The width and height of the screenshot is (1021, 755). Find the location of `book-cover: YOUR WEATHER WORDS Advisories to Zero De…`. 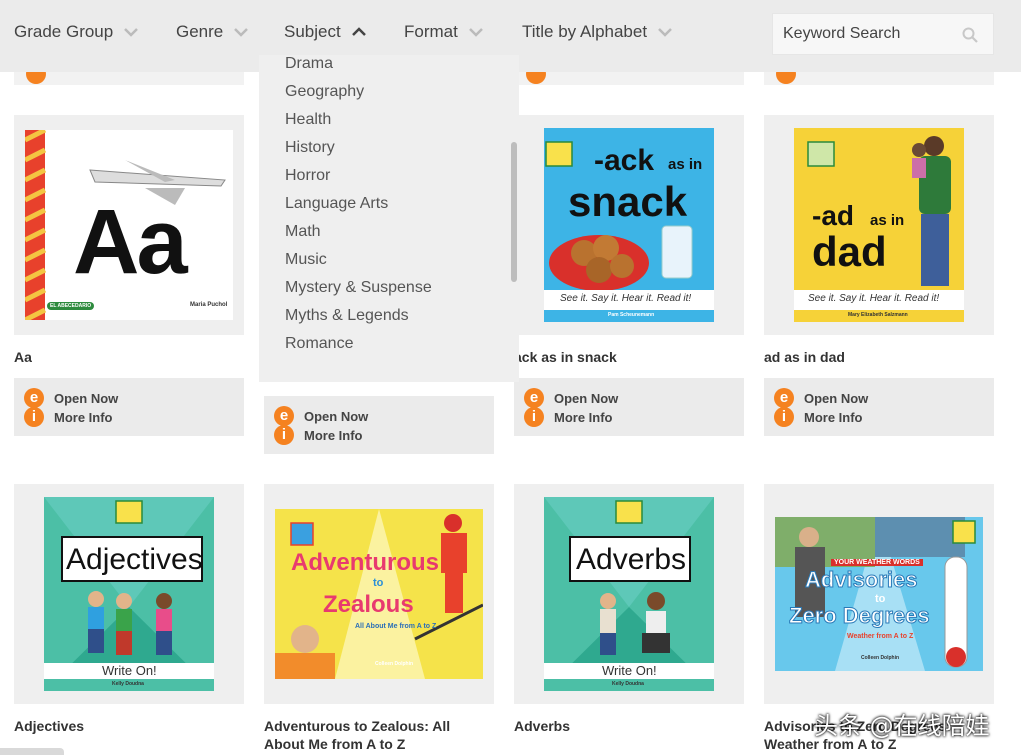

book-cover: YOUR WEATHER WORDS Advisories to Zero De… is located at coordinates (879, 594).